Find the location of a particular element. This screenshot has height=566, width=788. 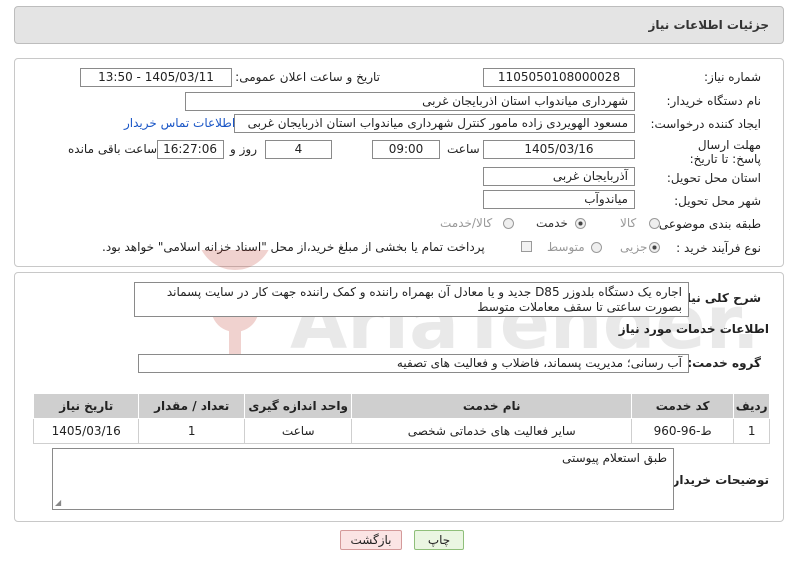

announce-datetime-field: 1405/03/11 - 13:50 is located at coordinates (156, 77).